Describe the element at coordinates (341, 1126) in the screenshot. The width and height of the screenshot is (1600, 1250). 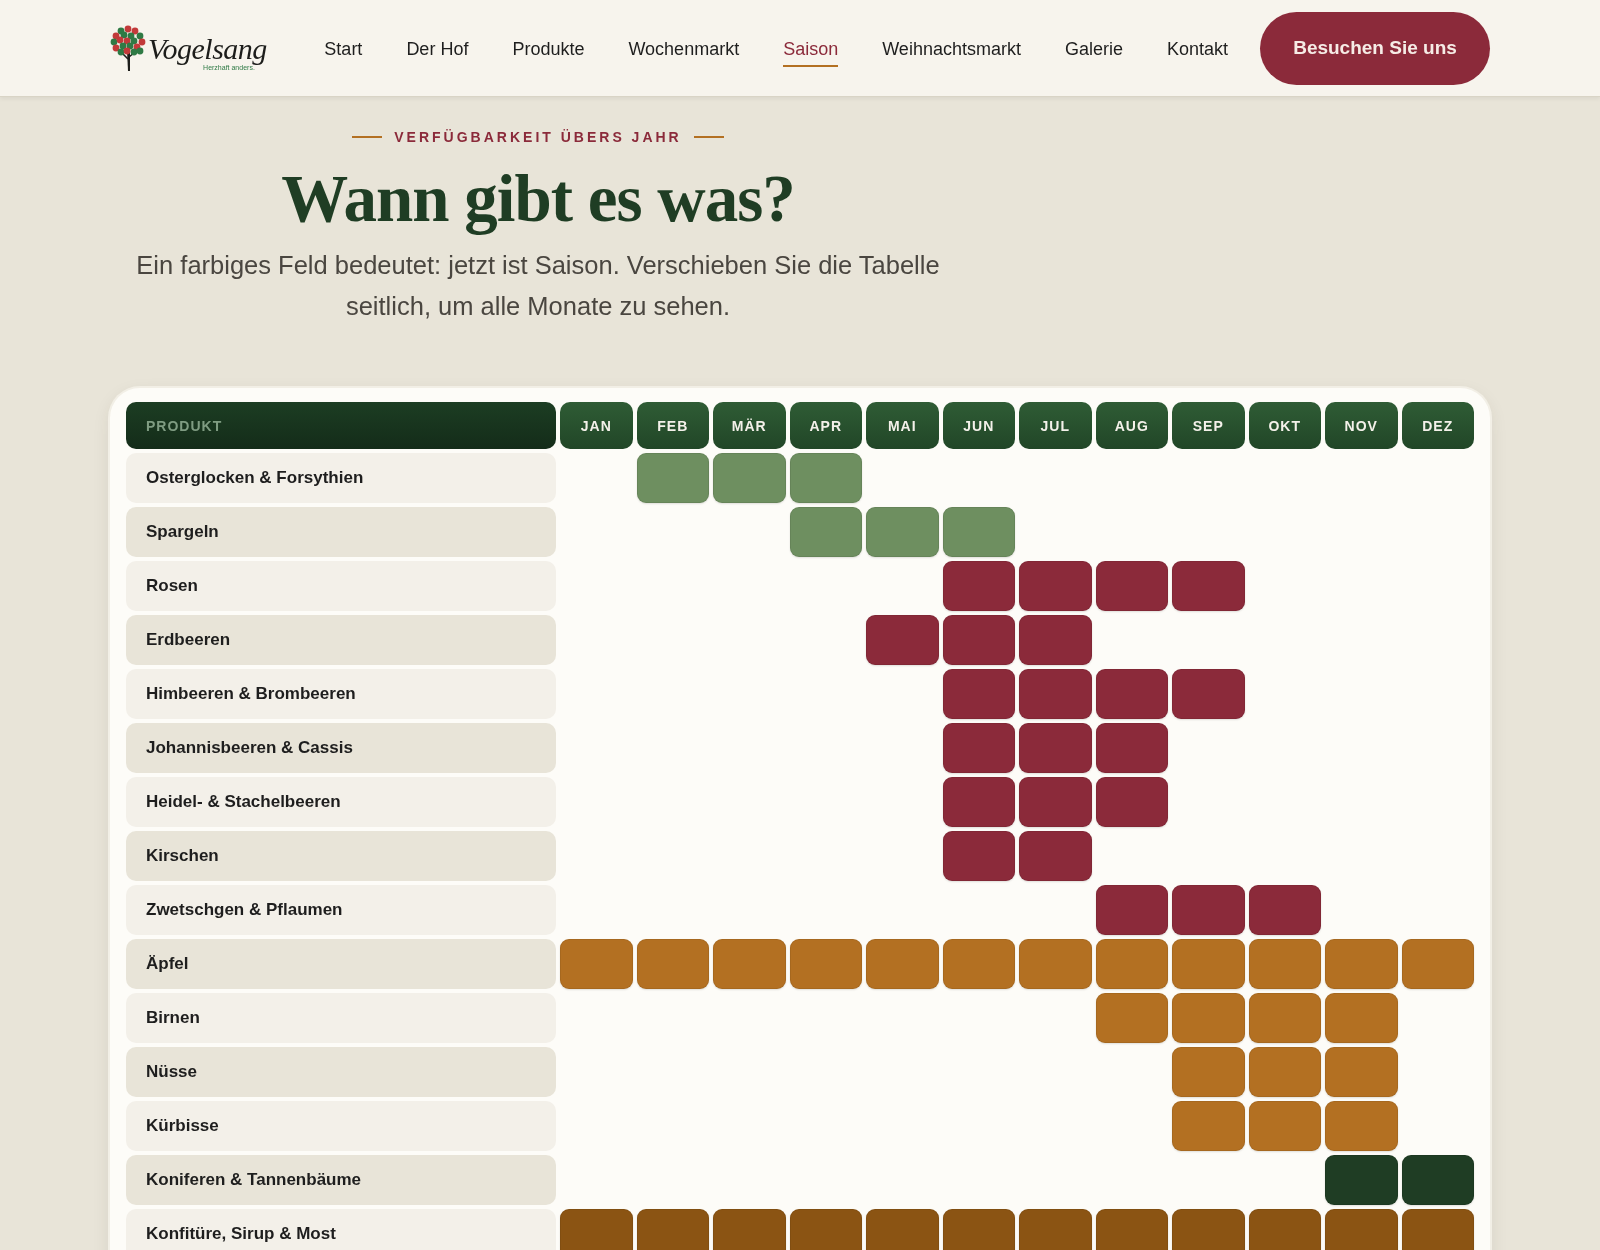
I see `product-cell: Kürbisse` at that location.